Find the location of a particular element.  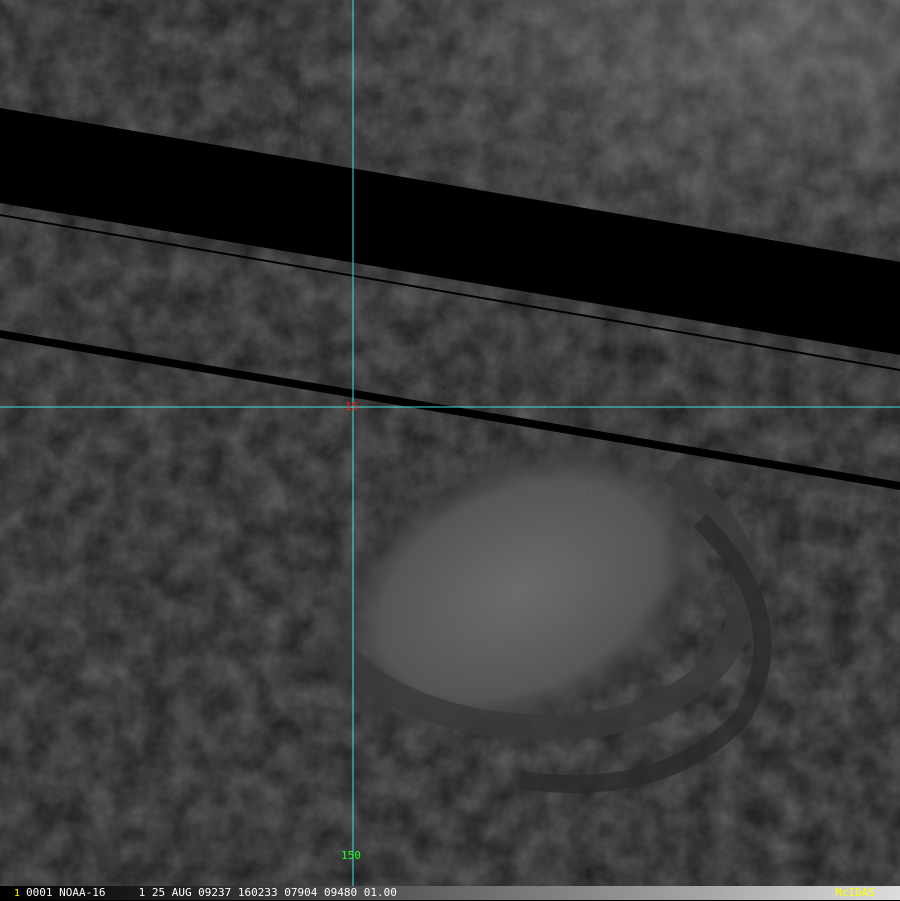

frame-number: 1 is located at coordinates (17, 893).